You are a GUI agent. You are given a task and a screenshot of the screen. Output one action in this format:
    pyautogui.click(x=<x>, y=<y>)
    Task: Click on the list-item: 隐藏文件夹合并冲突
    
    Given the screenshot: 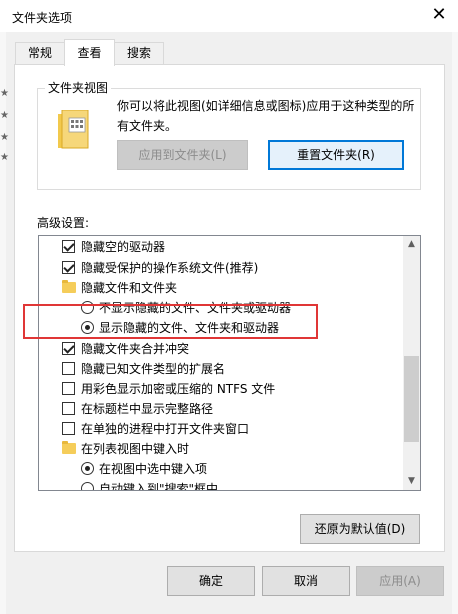 What is the action you would take?
    pyautogui.click(x=222, y=349)
    